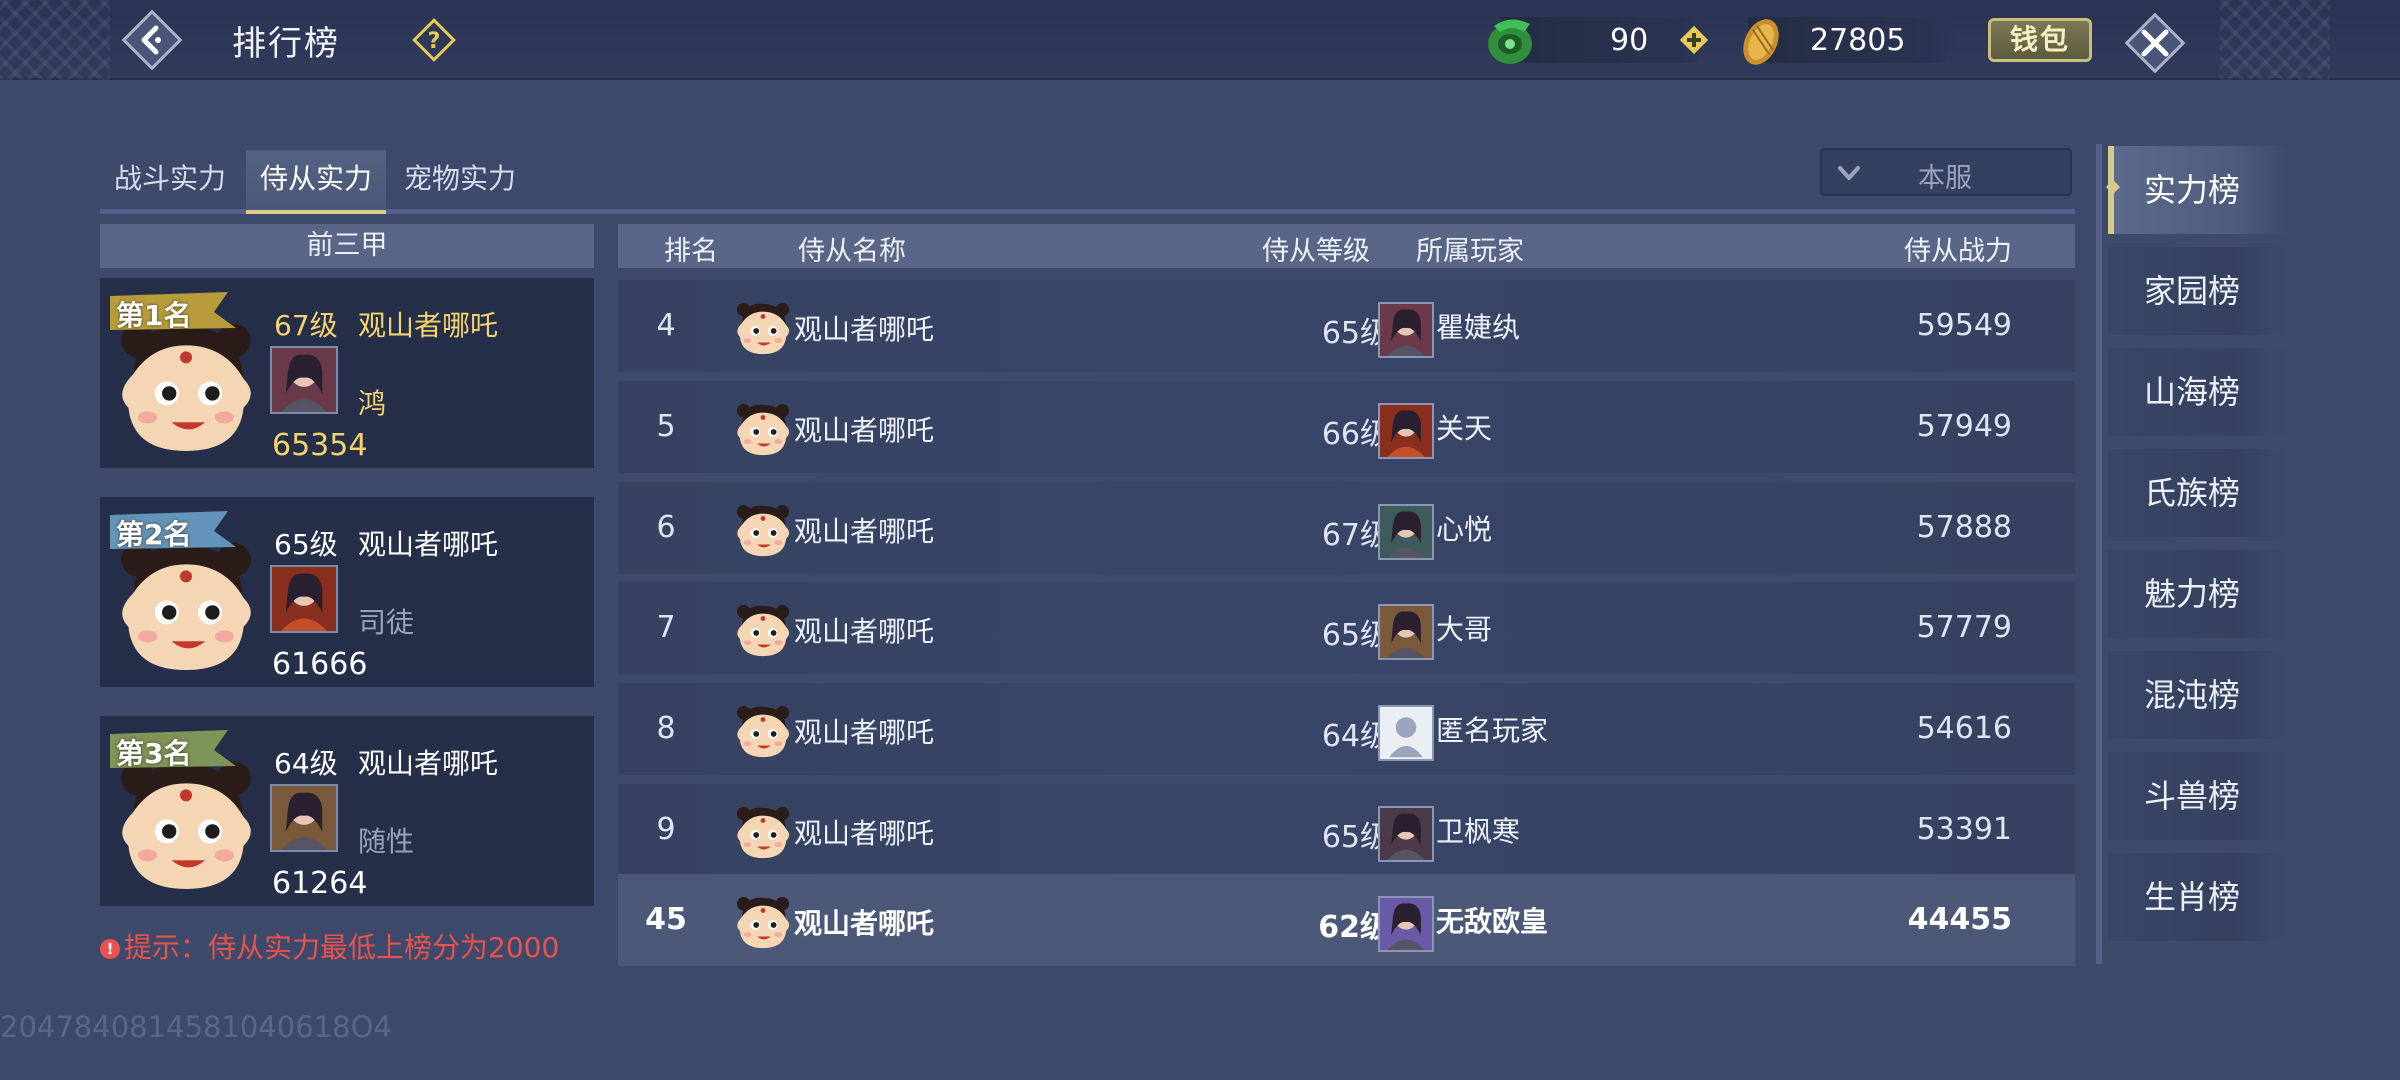 The width and height of the screenshot is (2400, 1080). What do you see at coordinates (666, 728) in the screenshot?
I see `rank-number: 8` at bounding box center [666, 728].